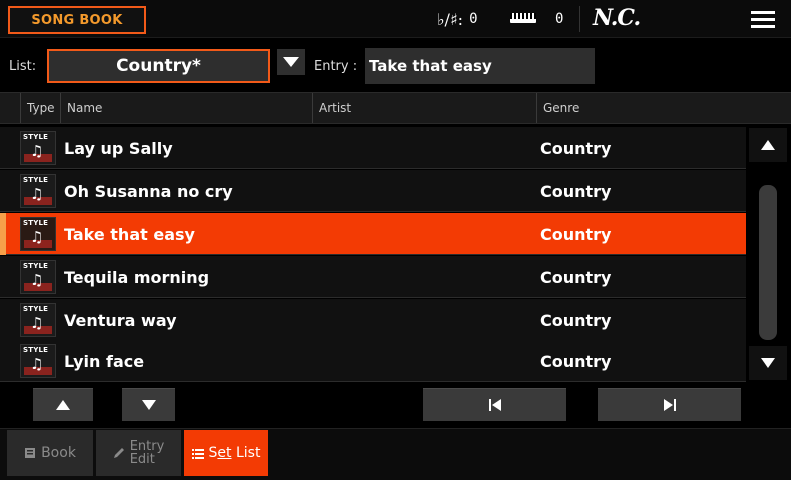  Describe the element at coordinates (186, 108) in the screenshot. I see `column-header-name: Name` at that location.